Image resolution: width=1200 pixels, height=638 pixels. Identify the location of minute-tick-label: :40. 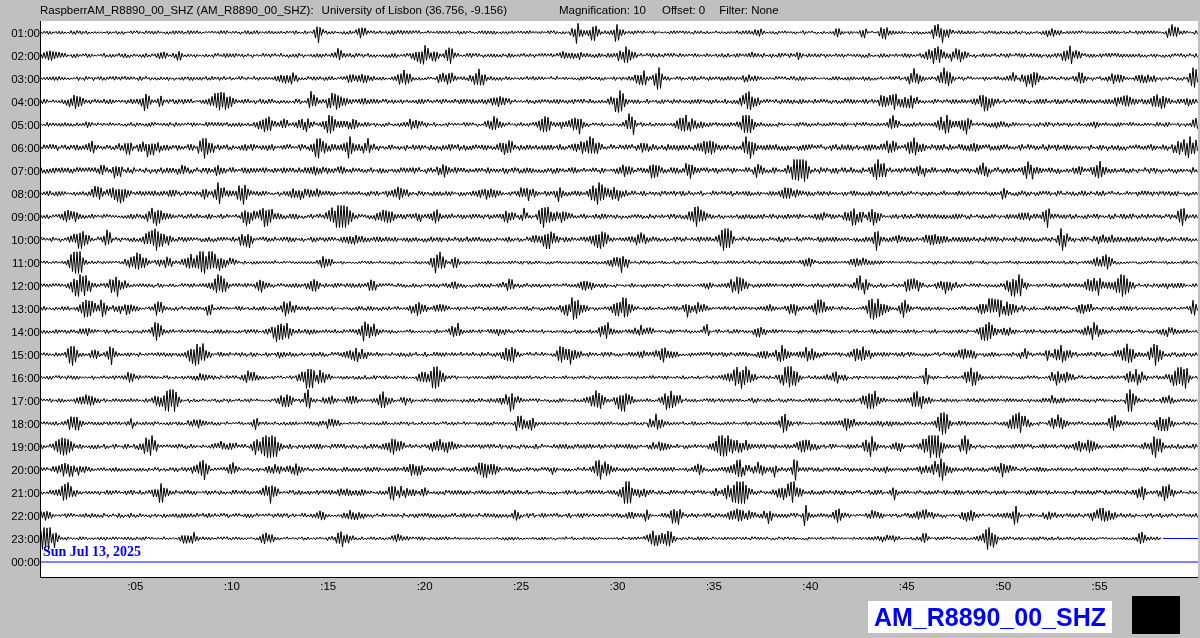
(810, 586).